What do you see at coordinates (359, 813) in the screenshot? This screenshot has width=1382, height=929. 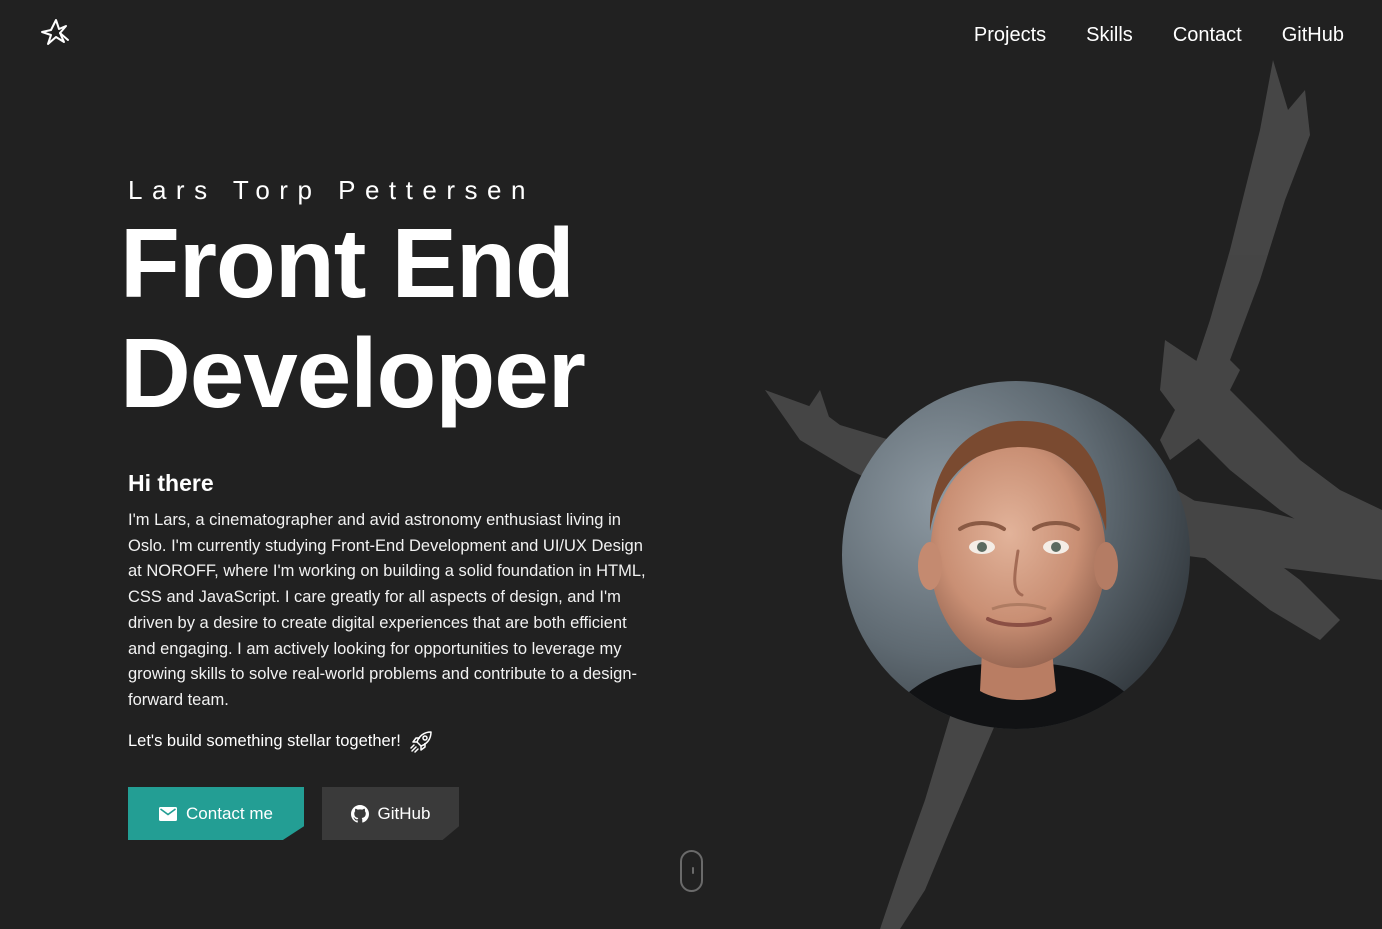 I see `github-icon` at bounding box center [359, 813].